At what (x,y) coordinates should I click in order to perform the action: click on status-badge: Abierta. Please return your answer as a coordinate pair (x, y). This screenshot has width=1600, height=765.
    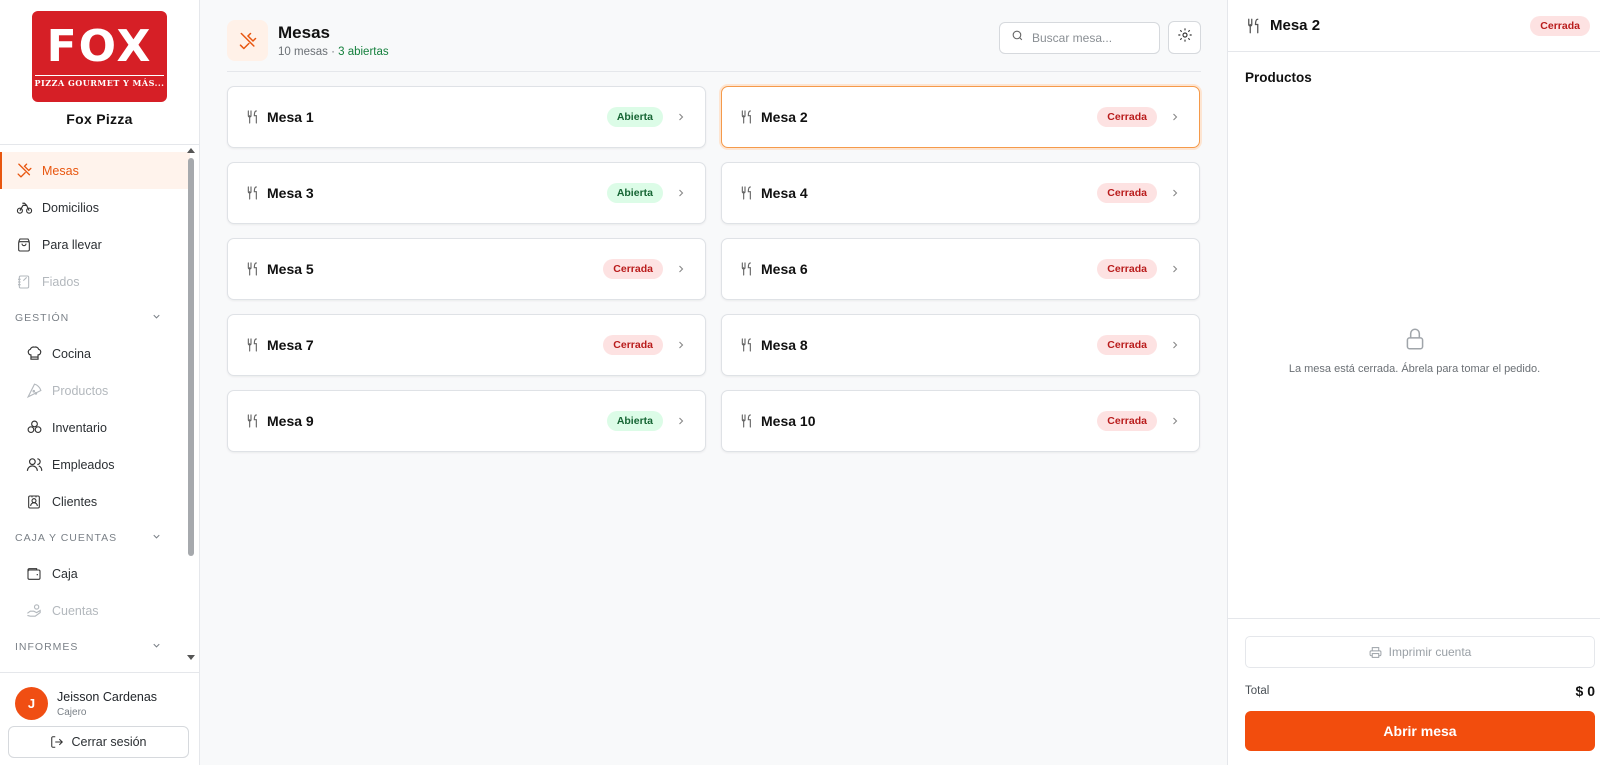
    Looking at the image, I should click on (634, 193).